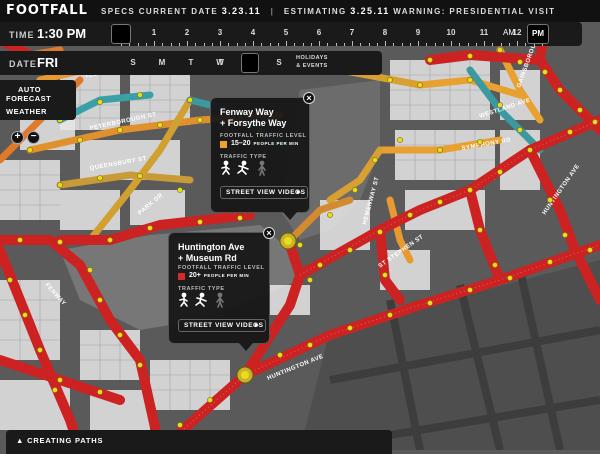 The height and width of the screenshot is (454, 600). What do you see at coordinates (250, 63) in the screenshot?
I see `day-slider-handle` at bounding box center [250, 63].